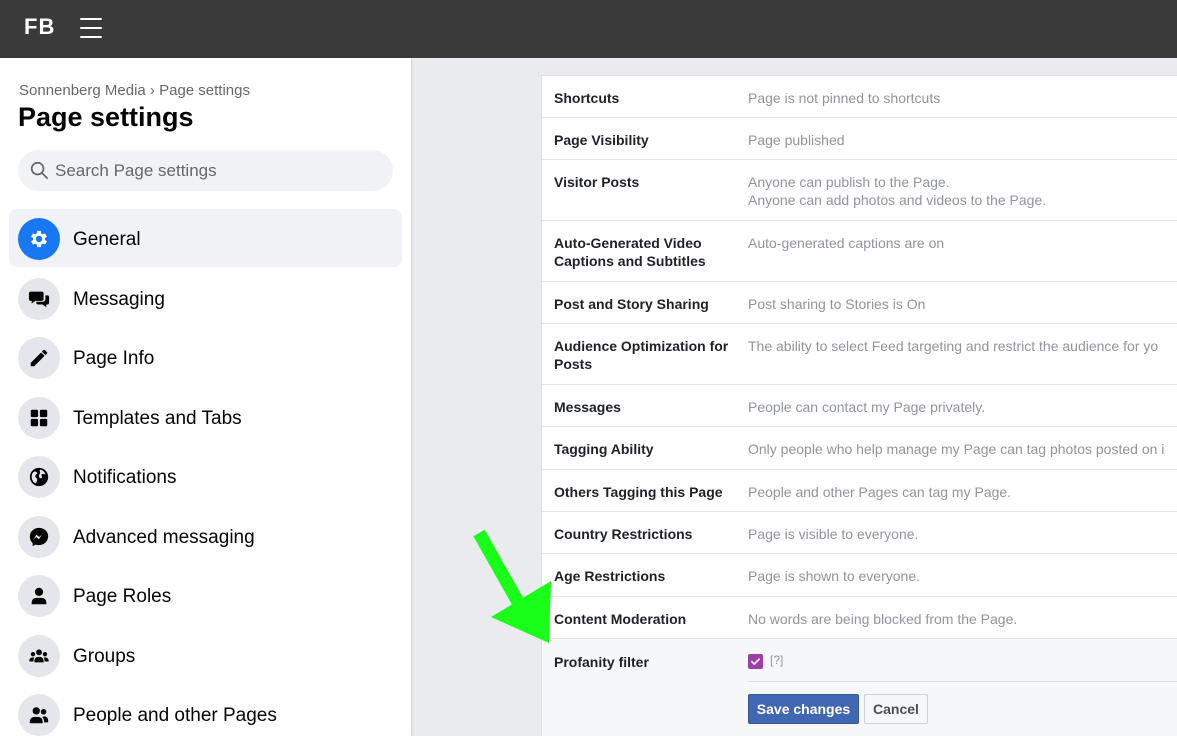  I want to click on search-placeholder: Search Page settings, so click(136, 170).